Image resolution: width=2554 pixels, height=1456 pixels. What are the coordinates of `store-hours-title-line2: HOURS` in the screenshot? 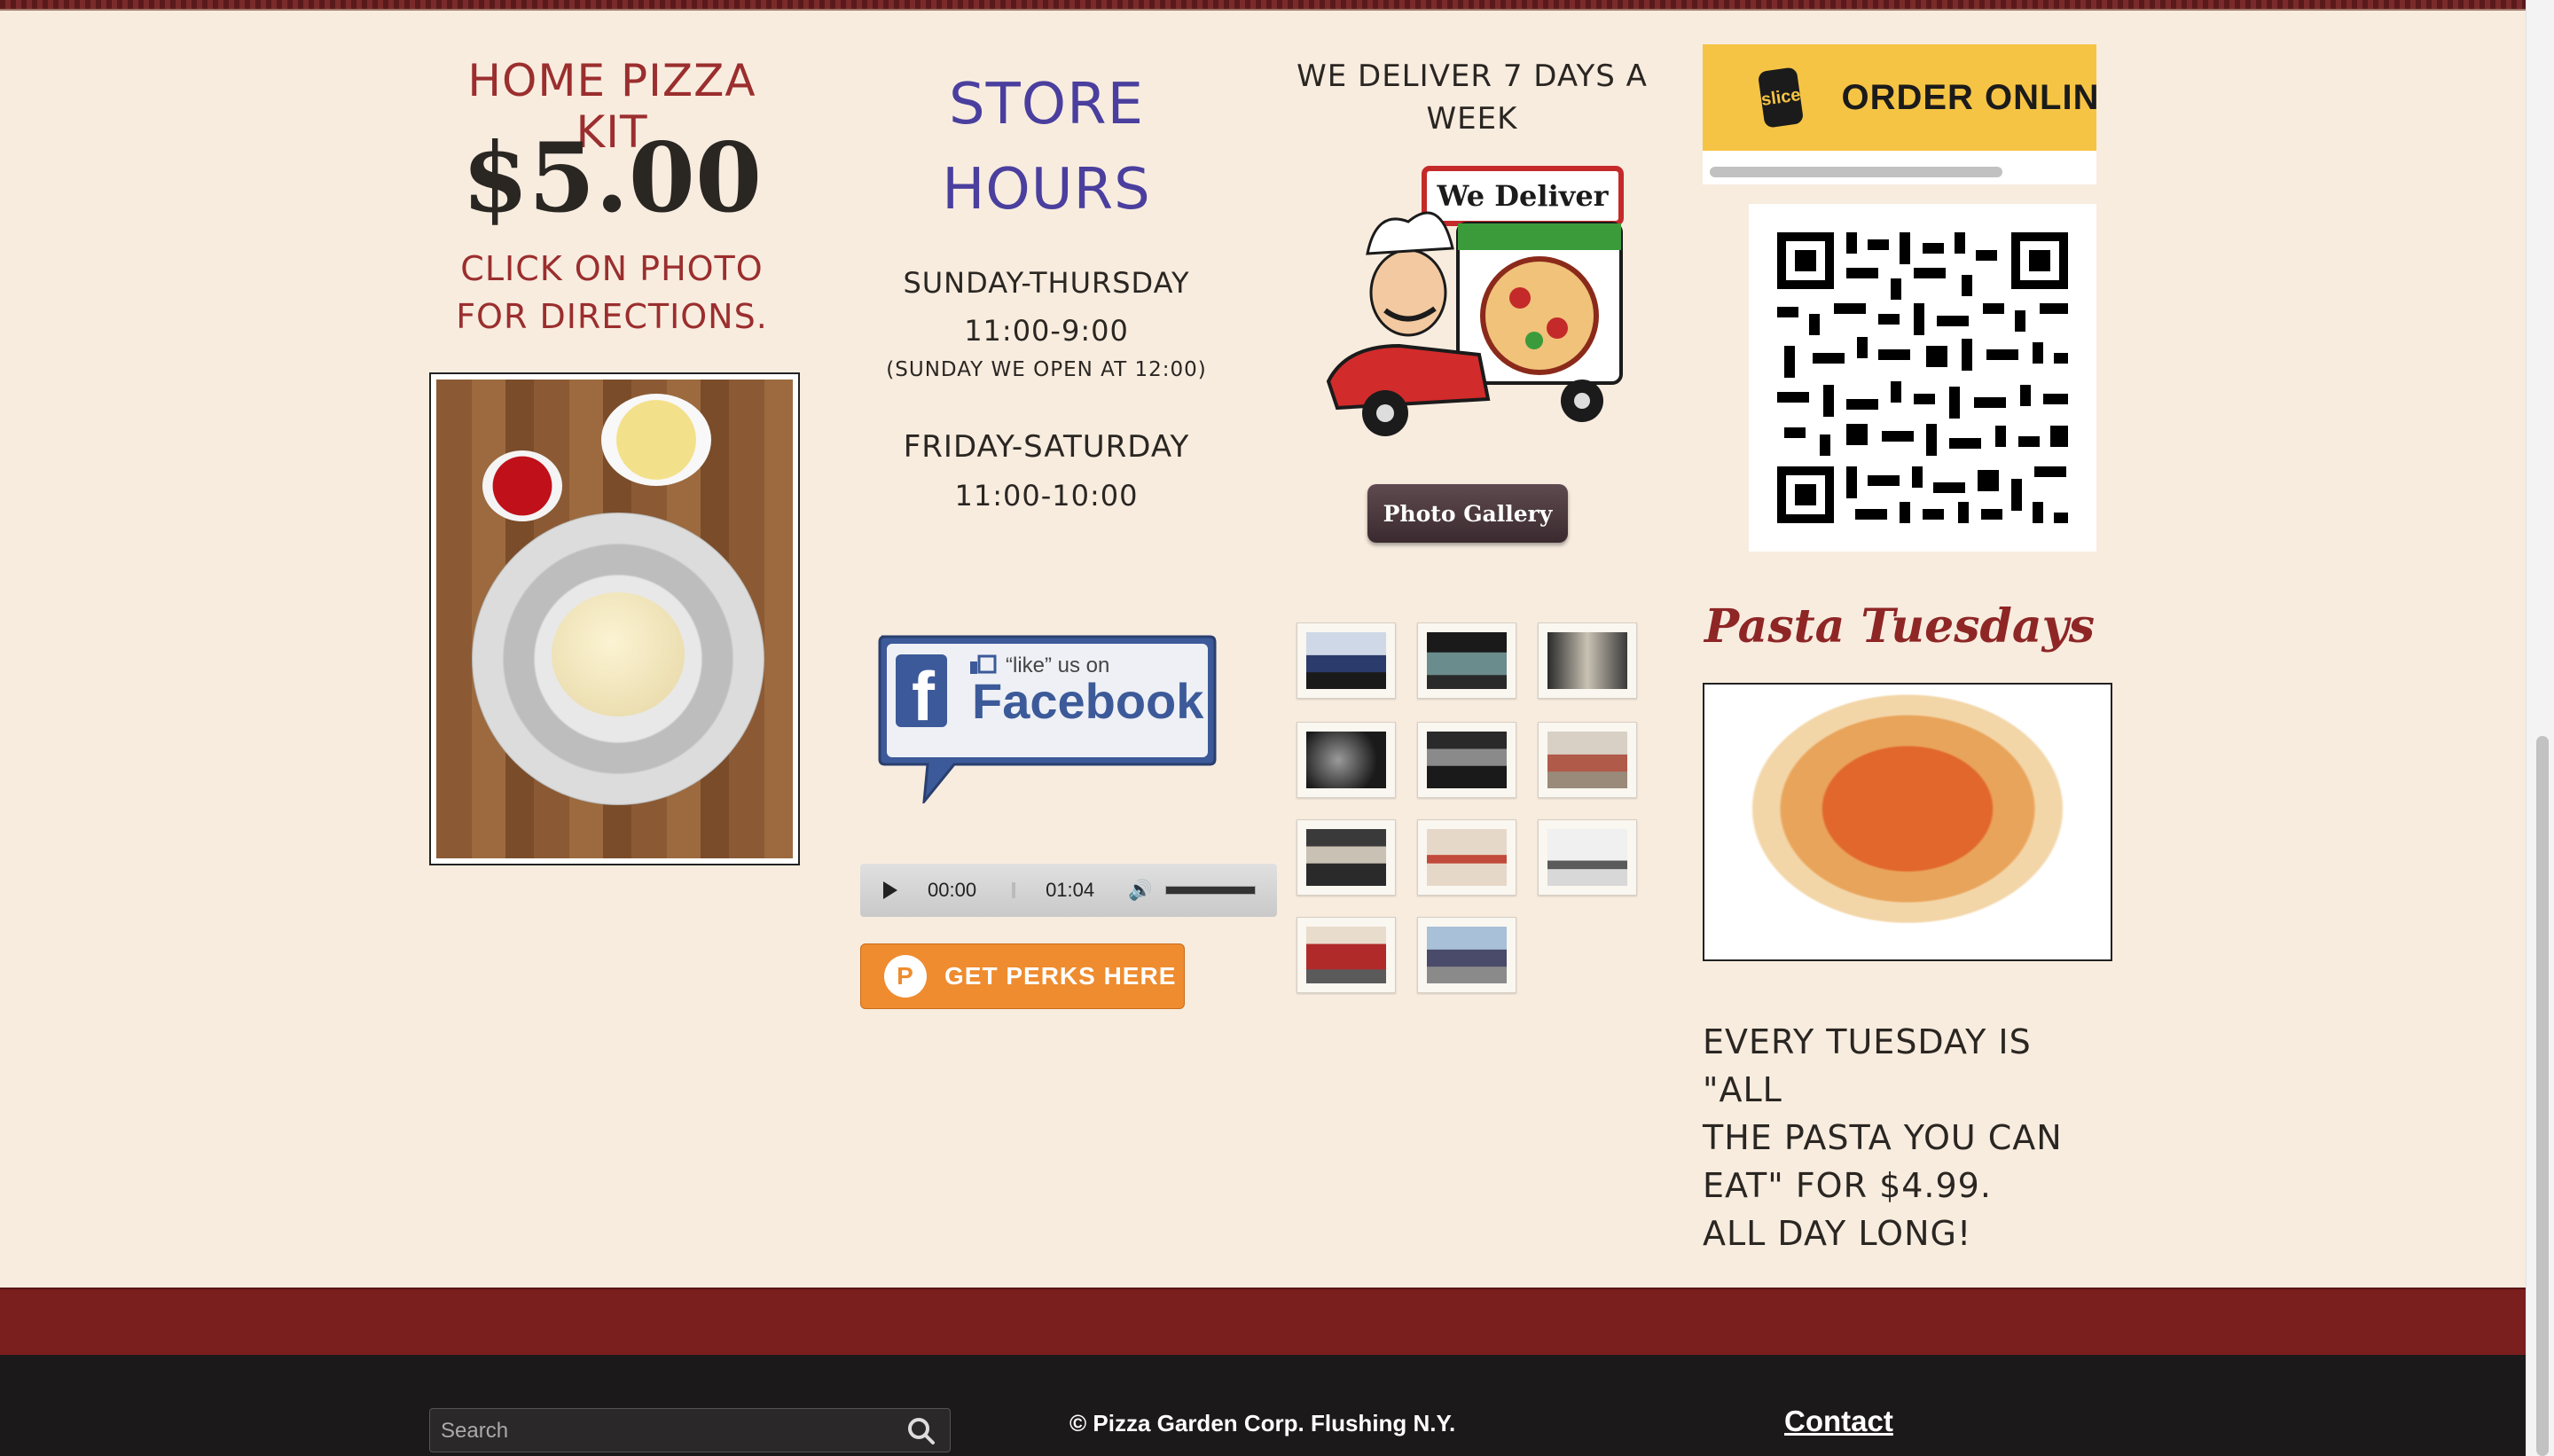 It's located at (1046, 190).